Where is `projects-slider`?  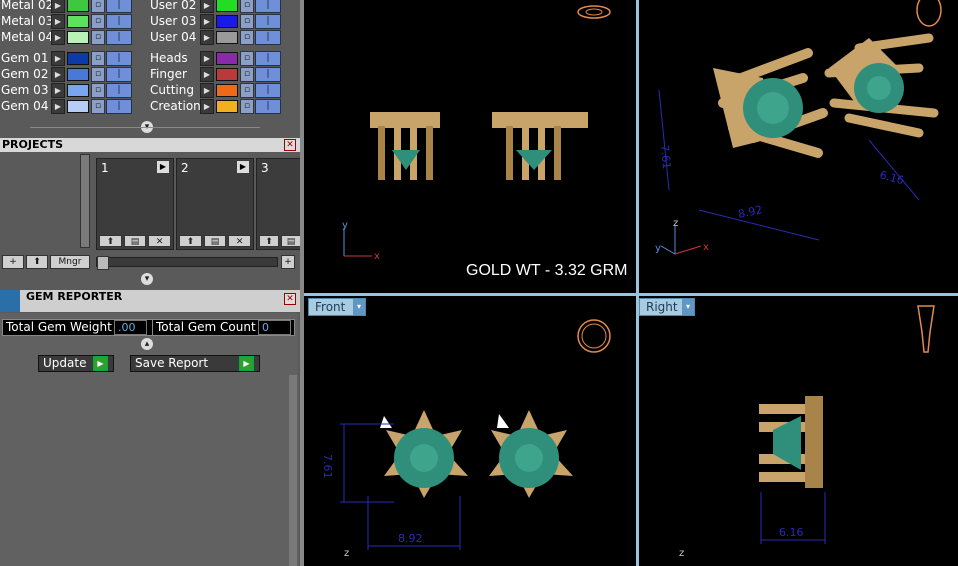
projects-slider is located at coordinates (187, 263).